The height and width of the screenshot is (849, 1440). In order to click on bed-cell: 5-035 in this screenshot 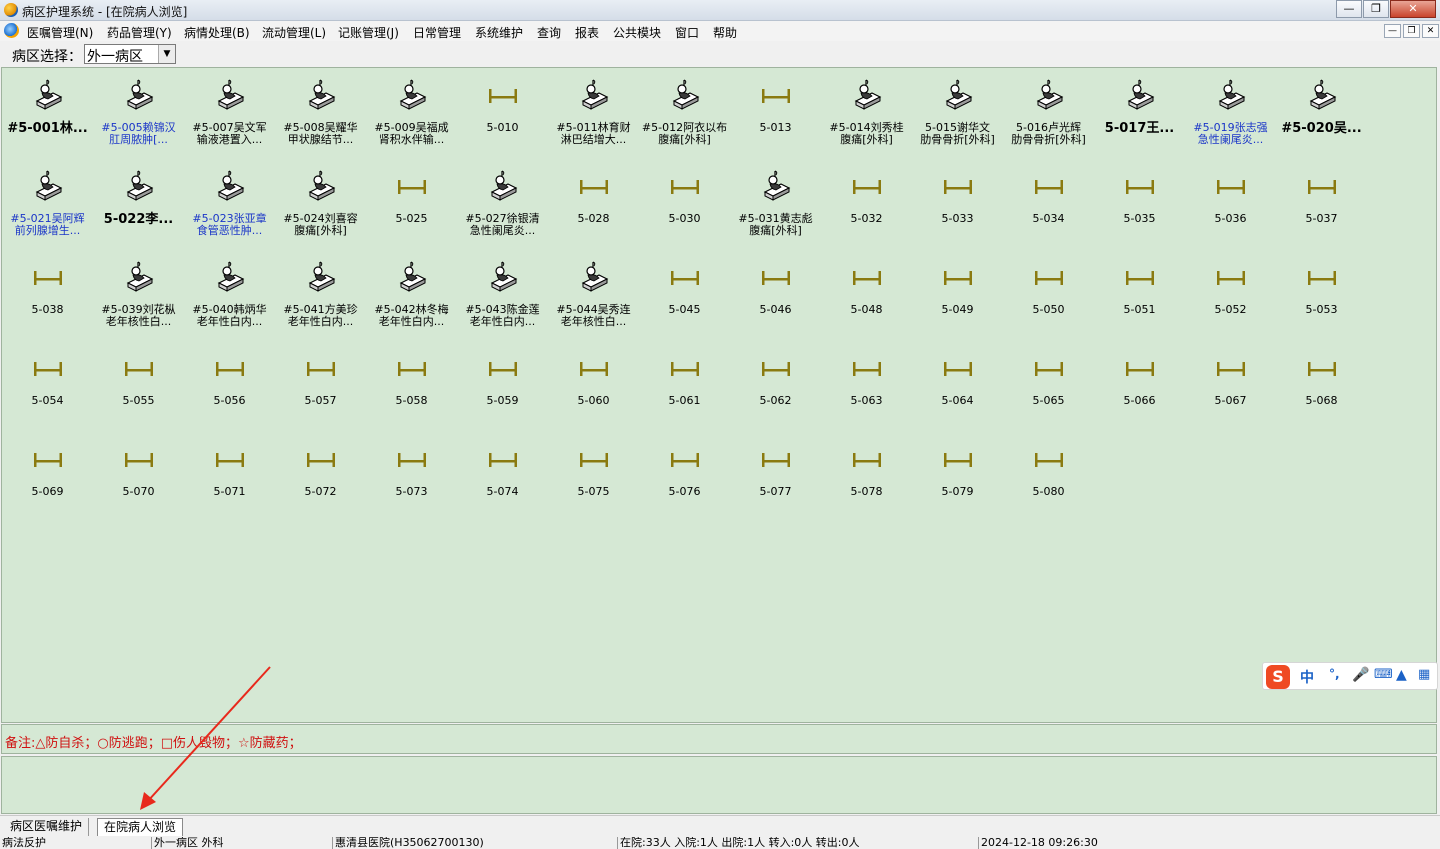, I will do `click(1139, 203)`.